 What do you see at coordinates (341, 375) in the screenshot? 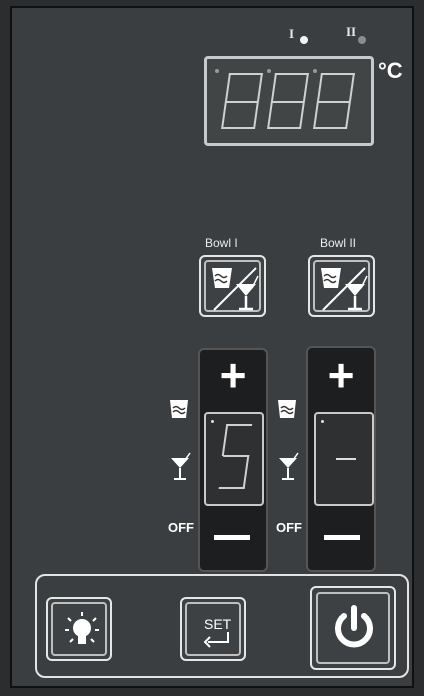
I see `zone-two-plus-button: +` at bounding box center [341, 375].